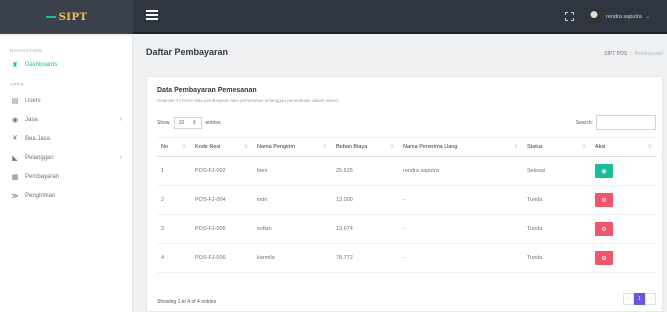  What do you see at coordinates (624, 147) in the screenshot?
I see `col-header-aksi: Aksi ⇅` at bounding box center [624, 147].